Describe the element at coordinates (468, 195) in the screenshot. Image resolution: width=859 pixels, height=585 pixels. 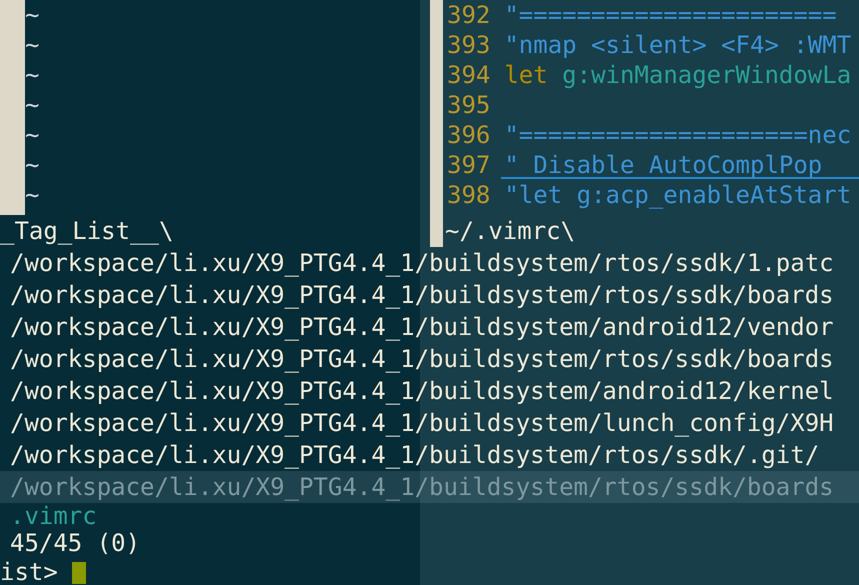
I see `line-number: 398` at that location.